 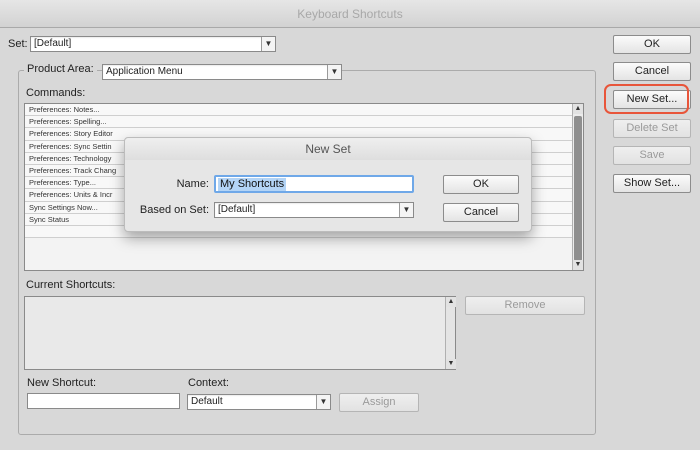 What do you see at coordinates (652, 128) in the screenshot?
I see `delete-set-button: Delete Set` at bounding box center [652, 128].